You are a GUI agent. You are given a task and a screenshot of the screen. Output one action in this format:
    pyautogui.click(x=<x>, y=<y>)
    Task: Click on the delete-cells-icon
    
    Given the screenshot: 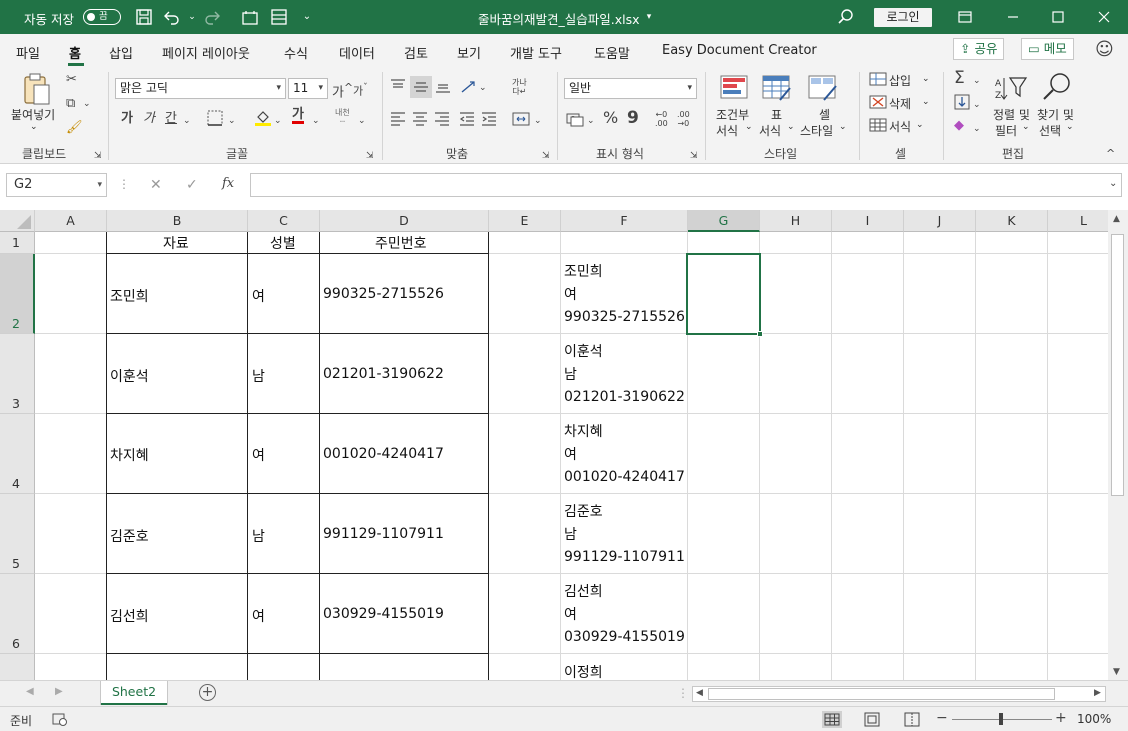 What is the action you would take?
    pyautogui.click(x=878, y=104)
    